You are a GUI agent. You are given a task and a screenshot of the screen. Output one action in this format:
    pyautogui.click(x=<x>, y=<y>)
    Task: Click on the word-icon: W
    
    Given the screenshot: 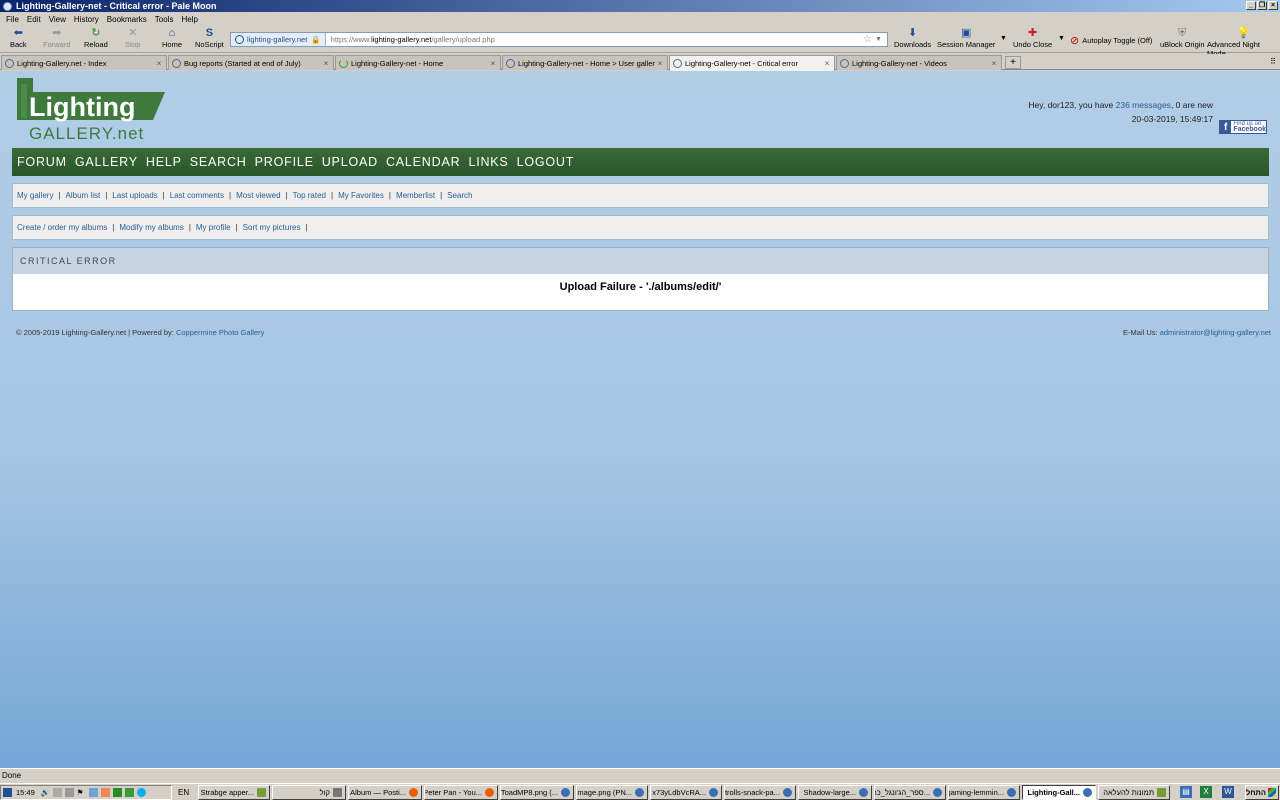 What is the action you would take?
    pyautogui.click(x=1228, y=792)
    